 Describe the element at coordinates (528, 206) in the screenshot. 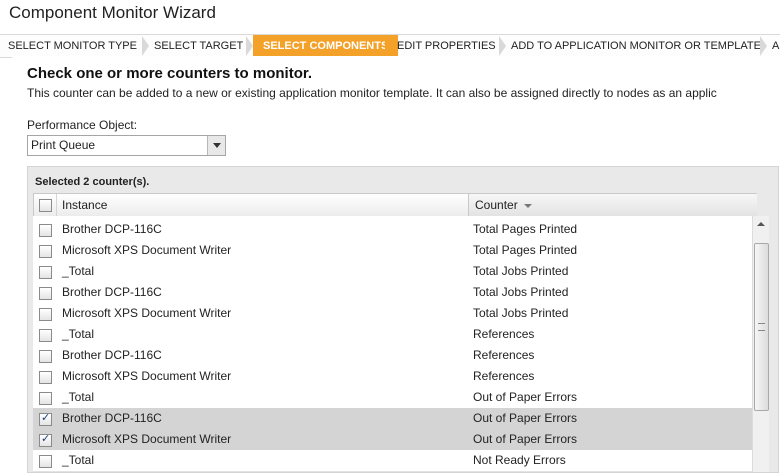

I see `sort-descending-icon` at that location.